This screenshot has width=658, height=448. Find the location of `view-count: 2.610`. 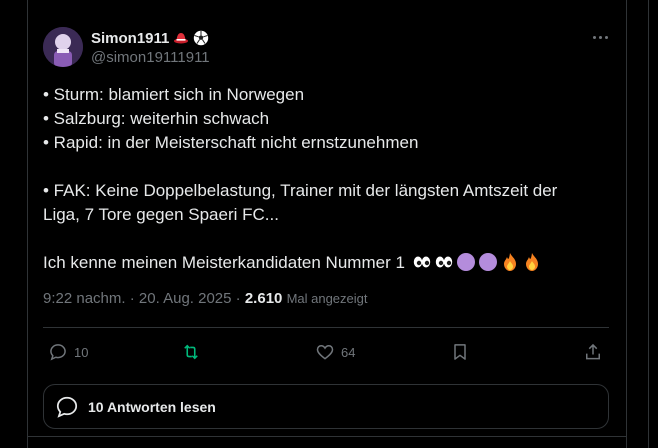

view-count: 2.610 is located at coordinates (263, 298).